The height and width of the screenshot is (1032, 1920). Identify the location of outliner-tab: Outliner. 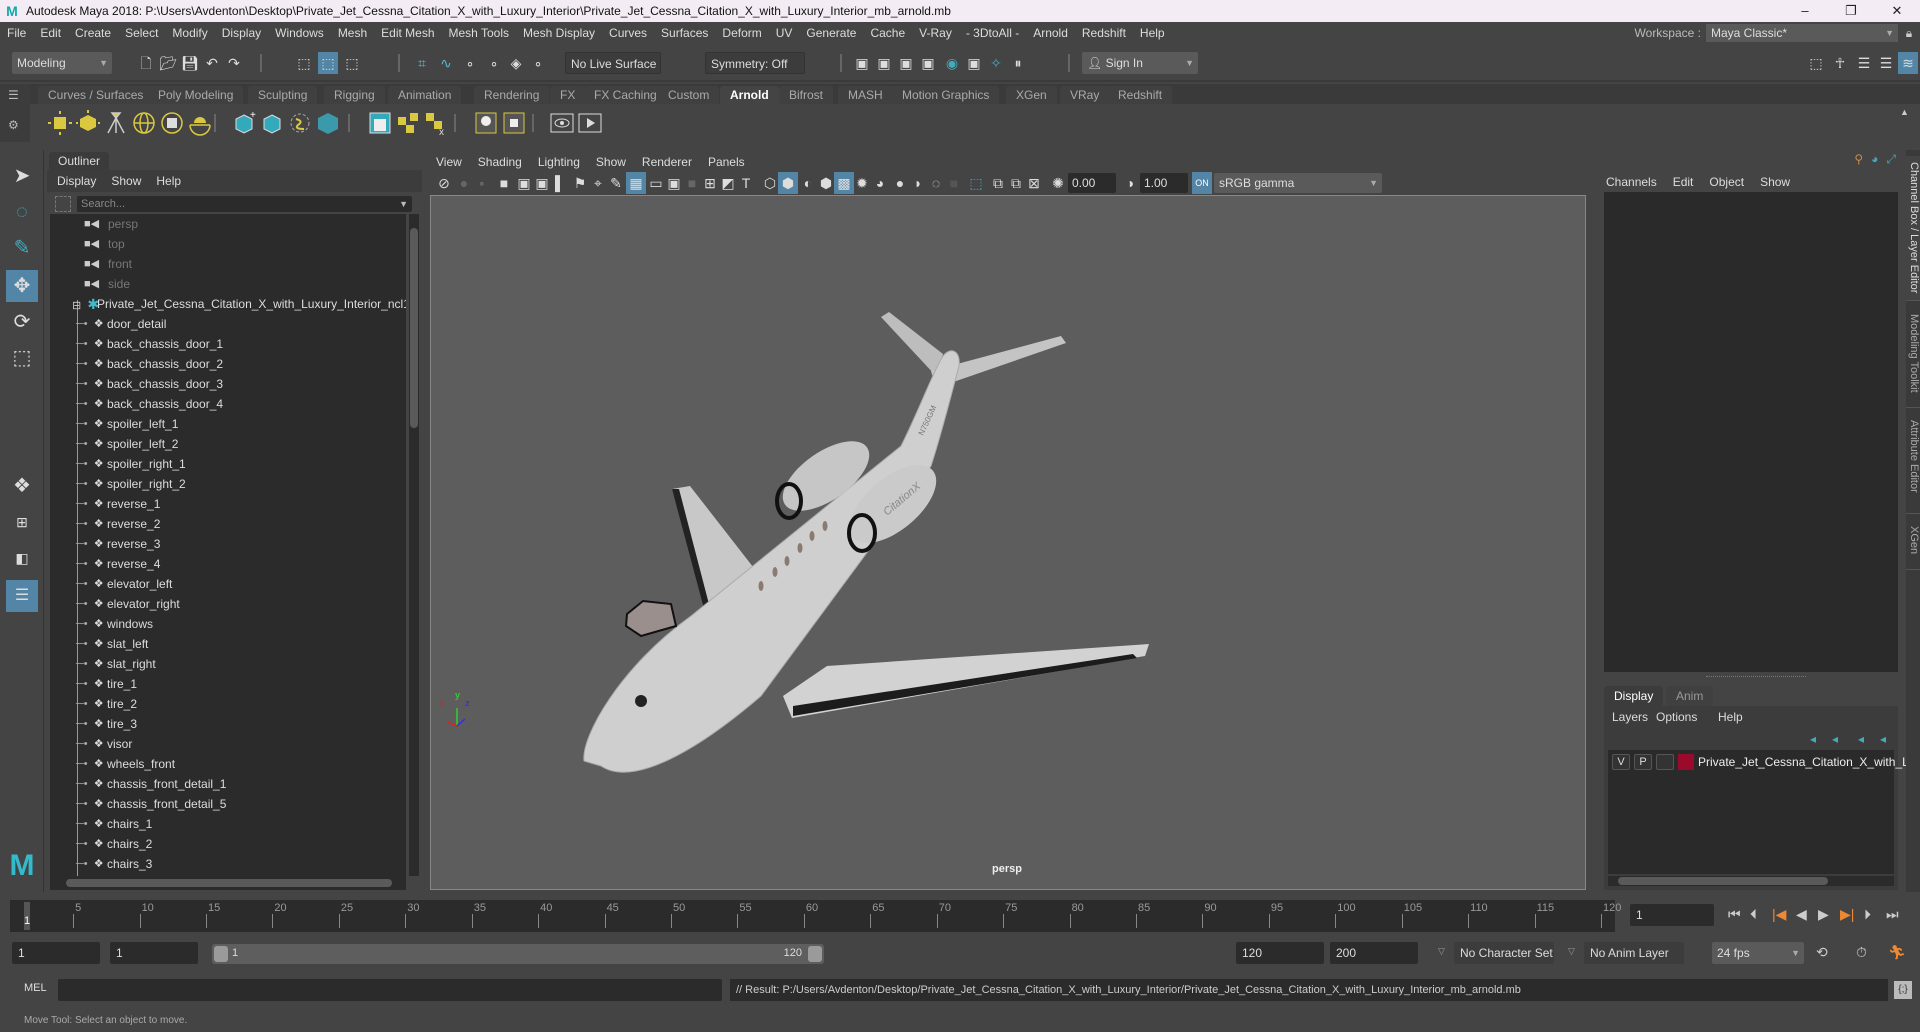
(79, 161).